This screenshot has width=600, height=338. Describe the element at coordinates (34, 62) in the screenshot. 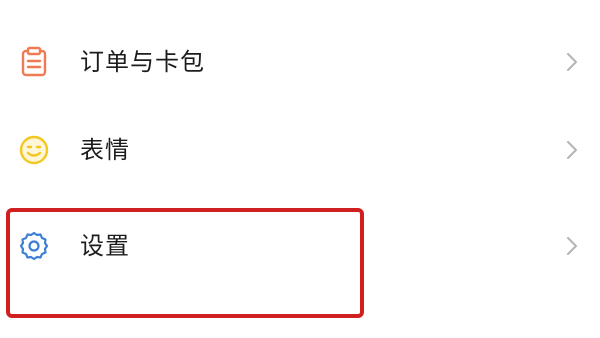

I see `order-card-icon` at that location.